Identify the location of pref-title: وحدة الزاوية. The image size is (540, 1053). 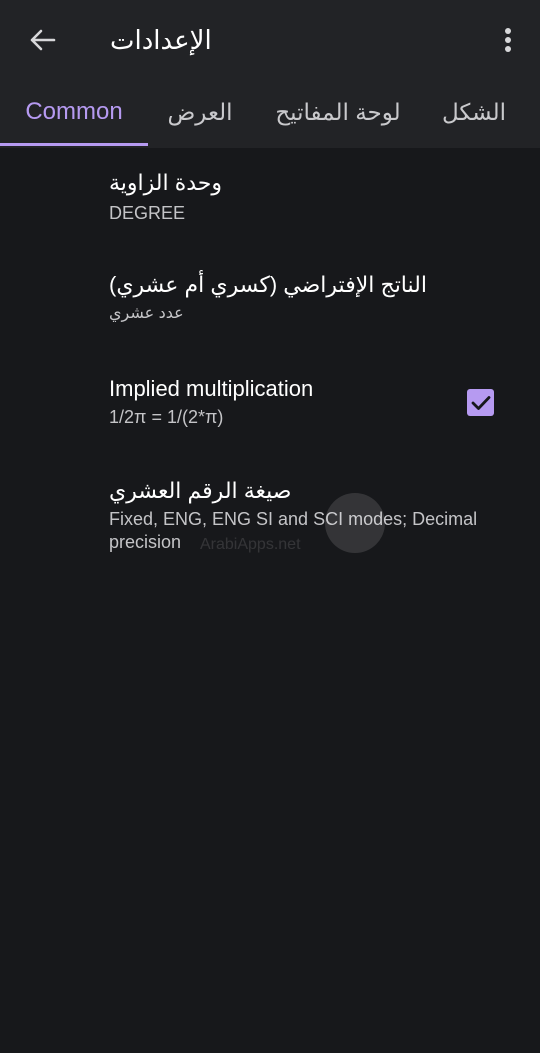
(166, 182).